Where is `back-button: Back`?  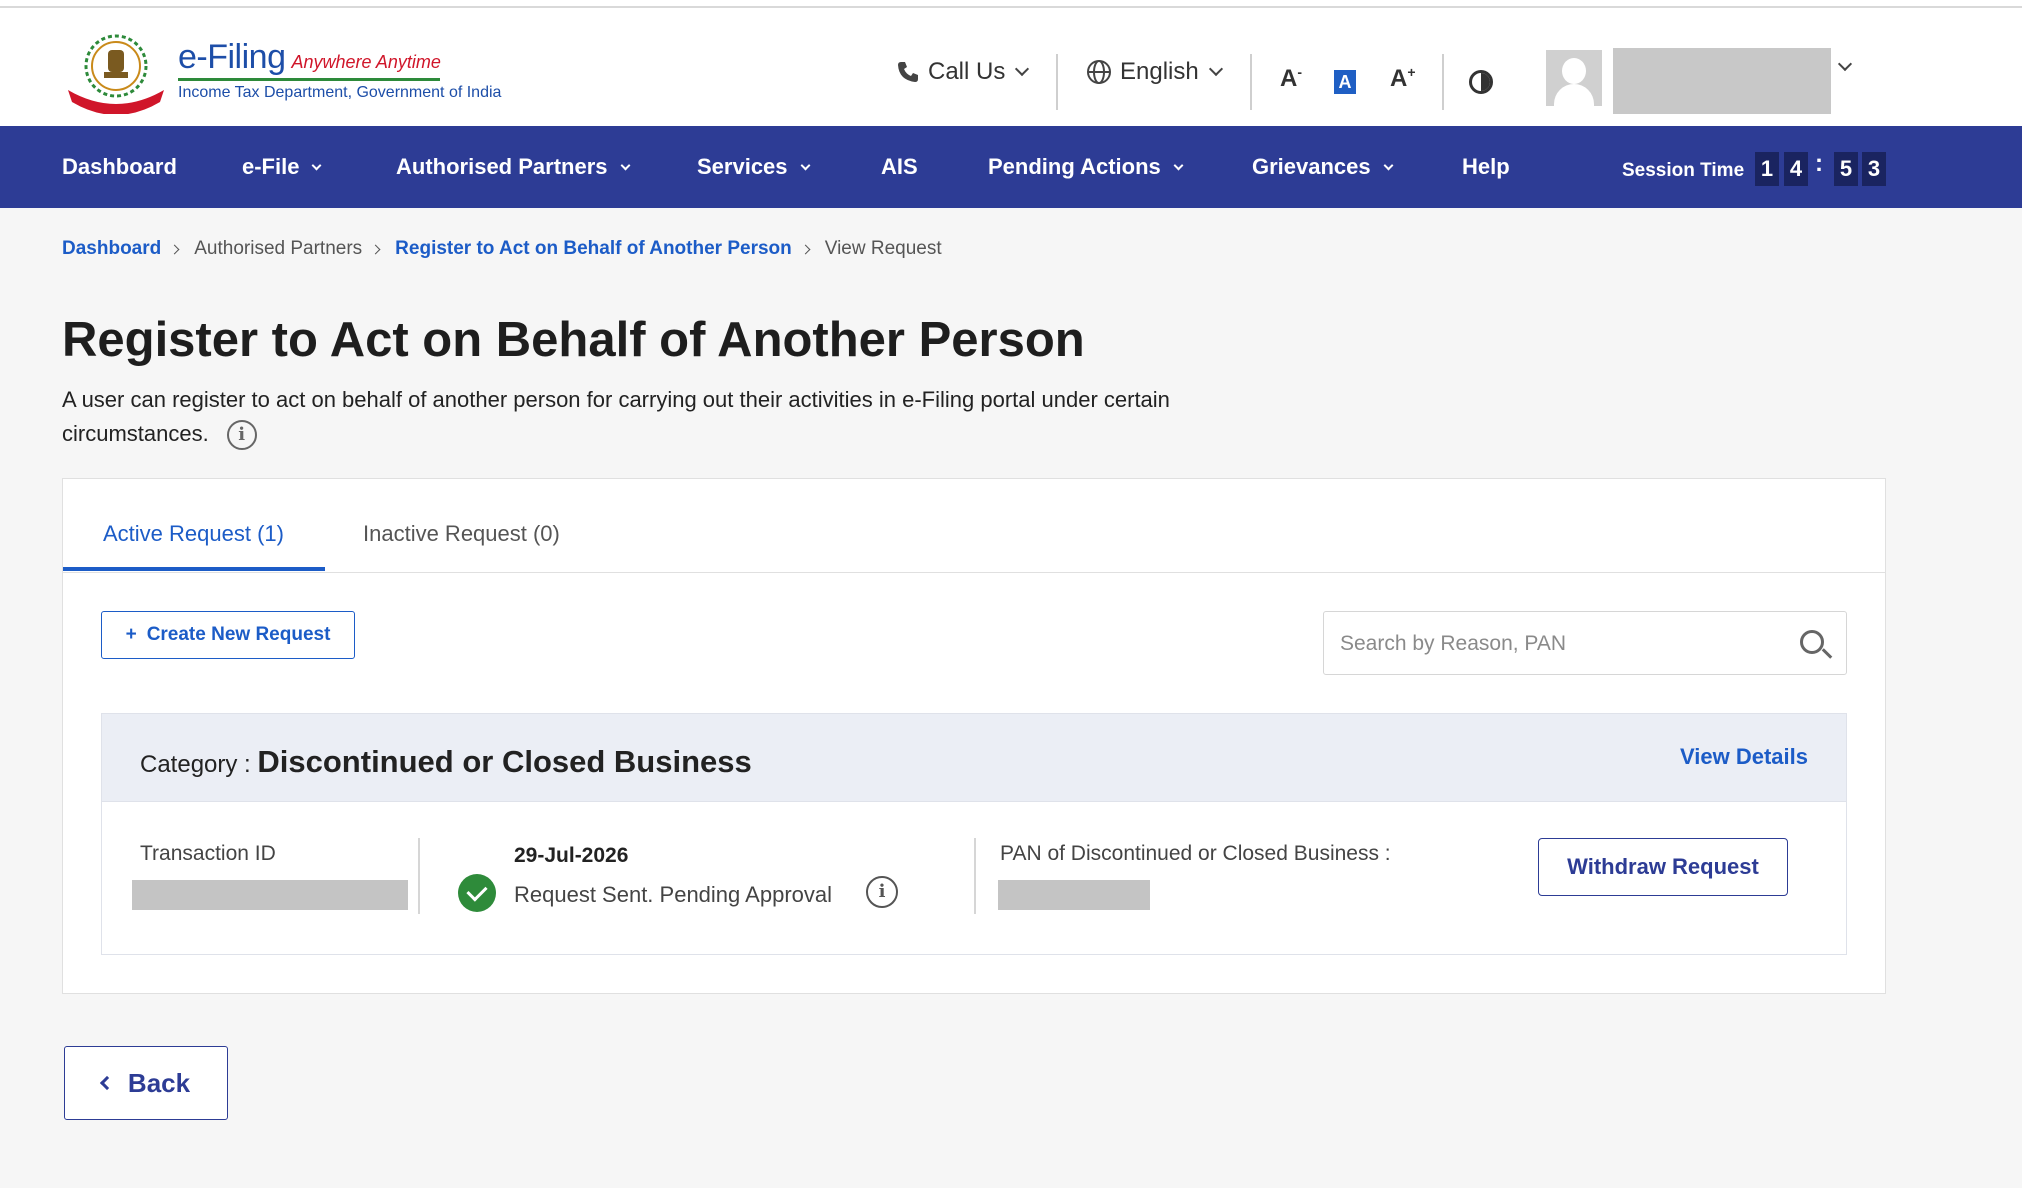
back-button: Back is located at coordinates (146, 1083).